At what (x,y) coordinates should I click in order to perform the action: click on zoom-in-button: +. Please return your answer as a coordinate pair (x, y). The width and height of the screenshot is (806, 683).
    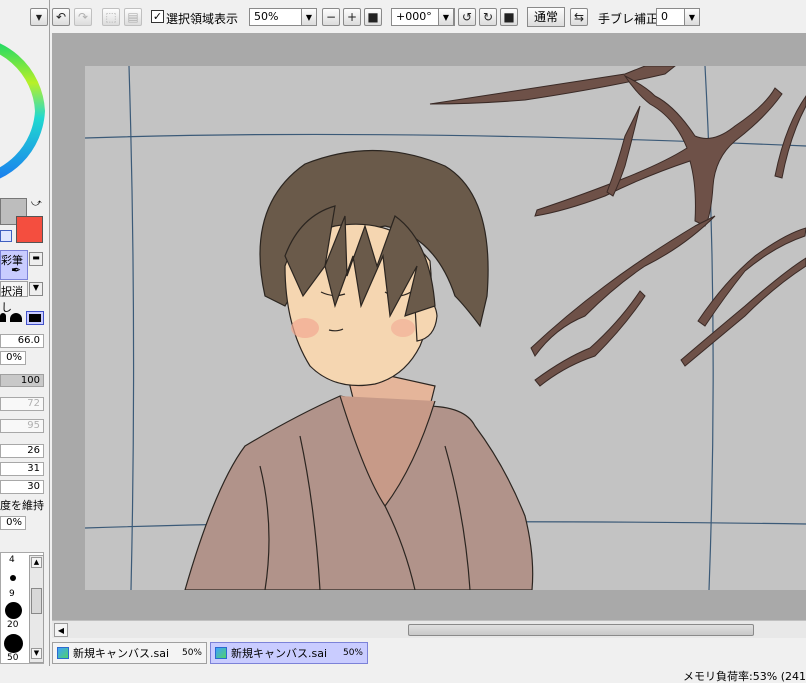
    Looking at the image, I should click on (352, 17).